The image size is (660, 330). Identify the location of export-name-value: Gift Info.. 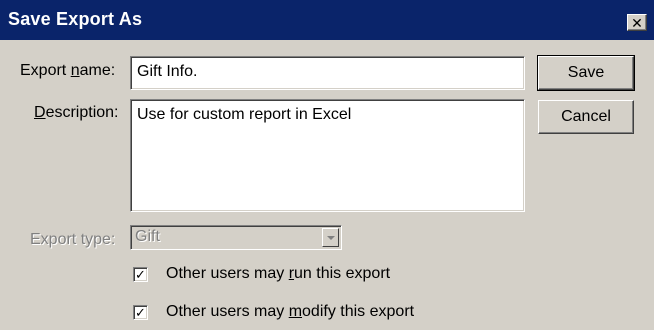
(167, 71).